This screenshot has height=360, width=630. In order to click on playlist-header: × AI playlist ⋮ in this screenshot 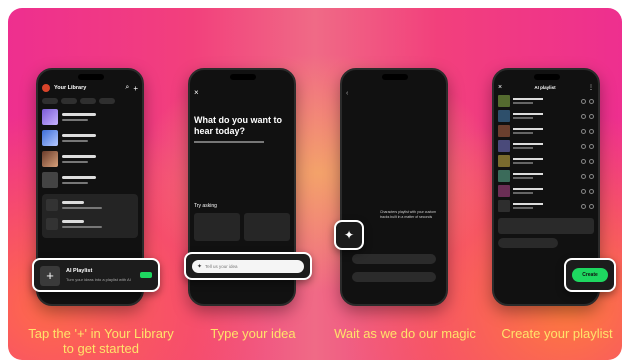, I will do `click(546, 87)`.